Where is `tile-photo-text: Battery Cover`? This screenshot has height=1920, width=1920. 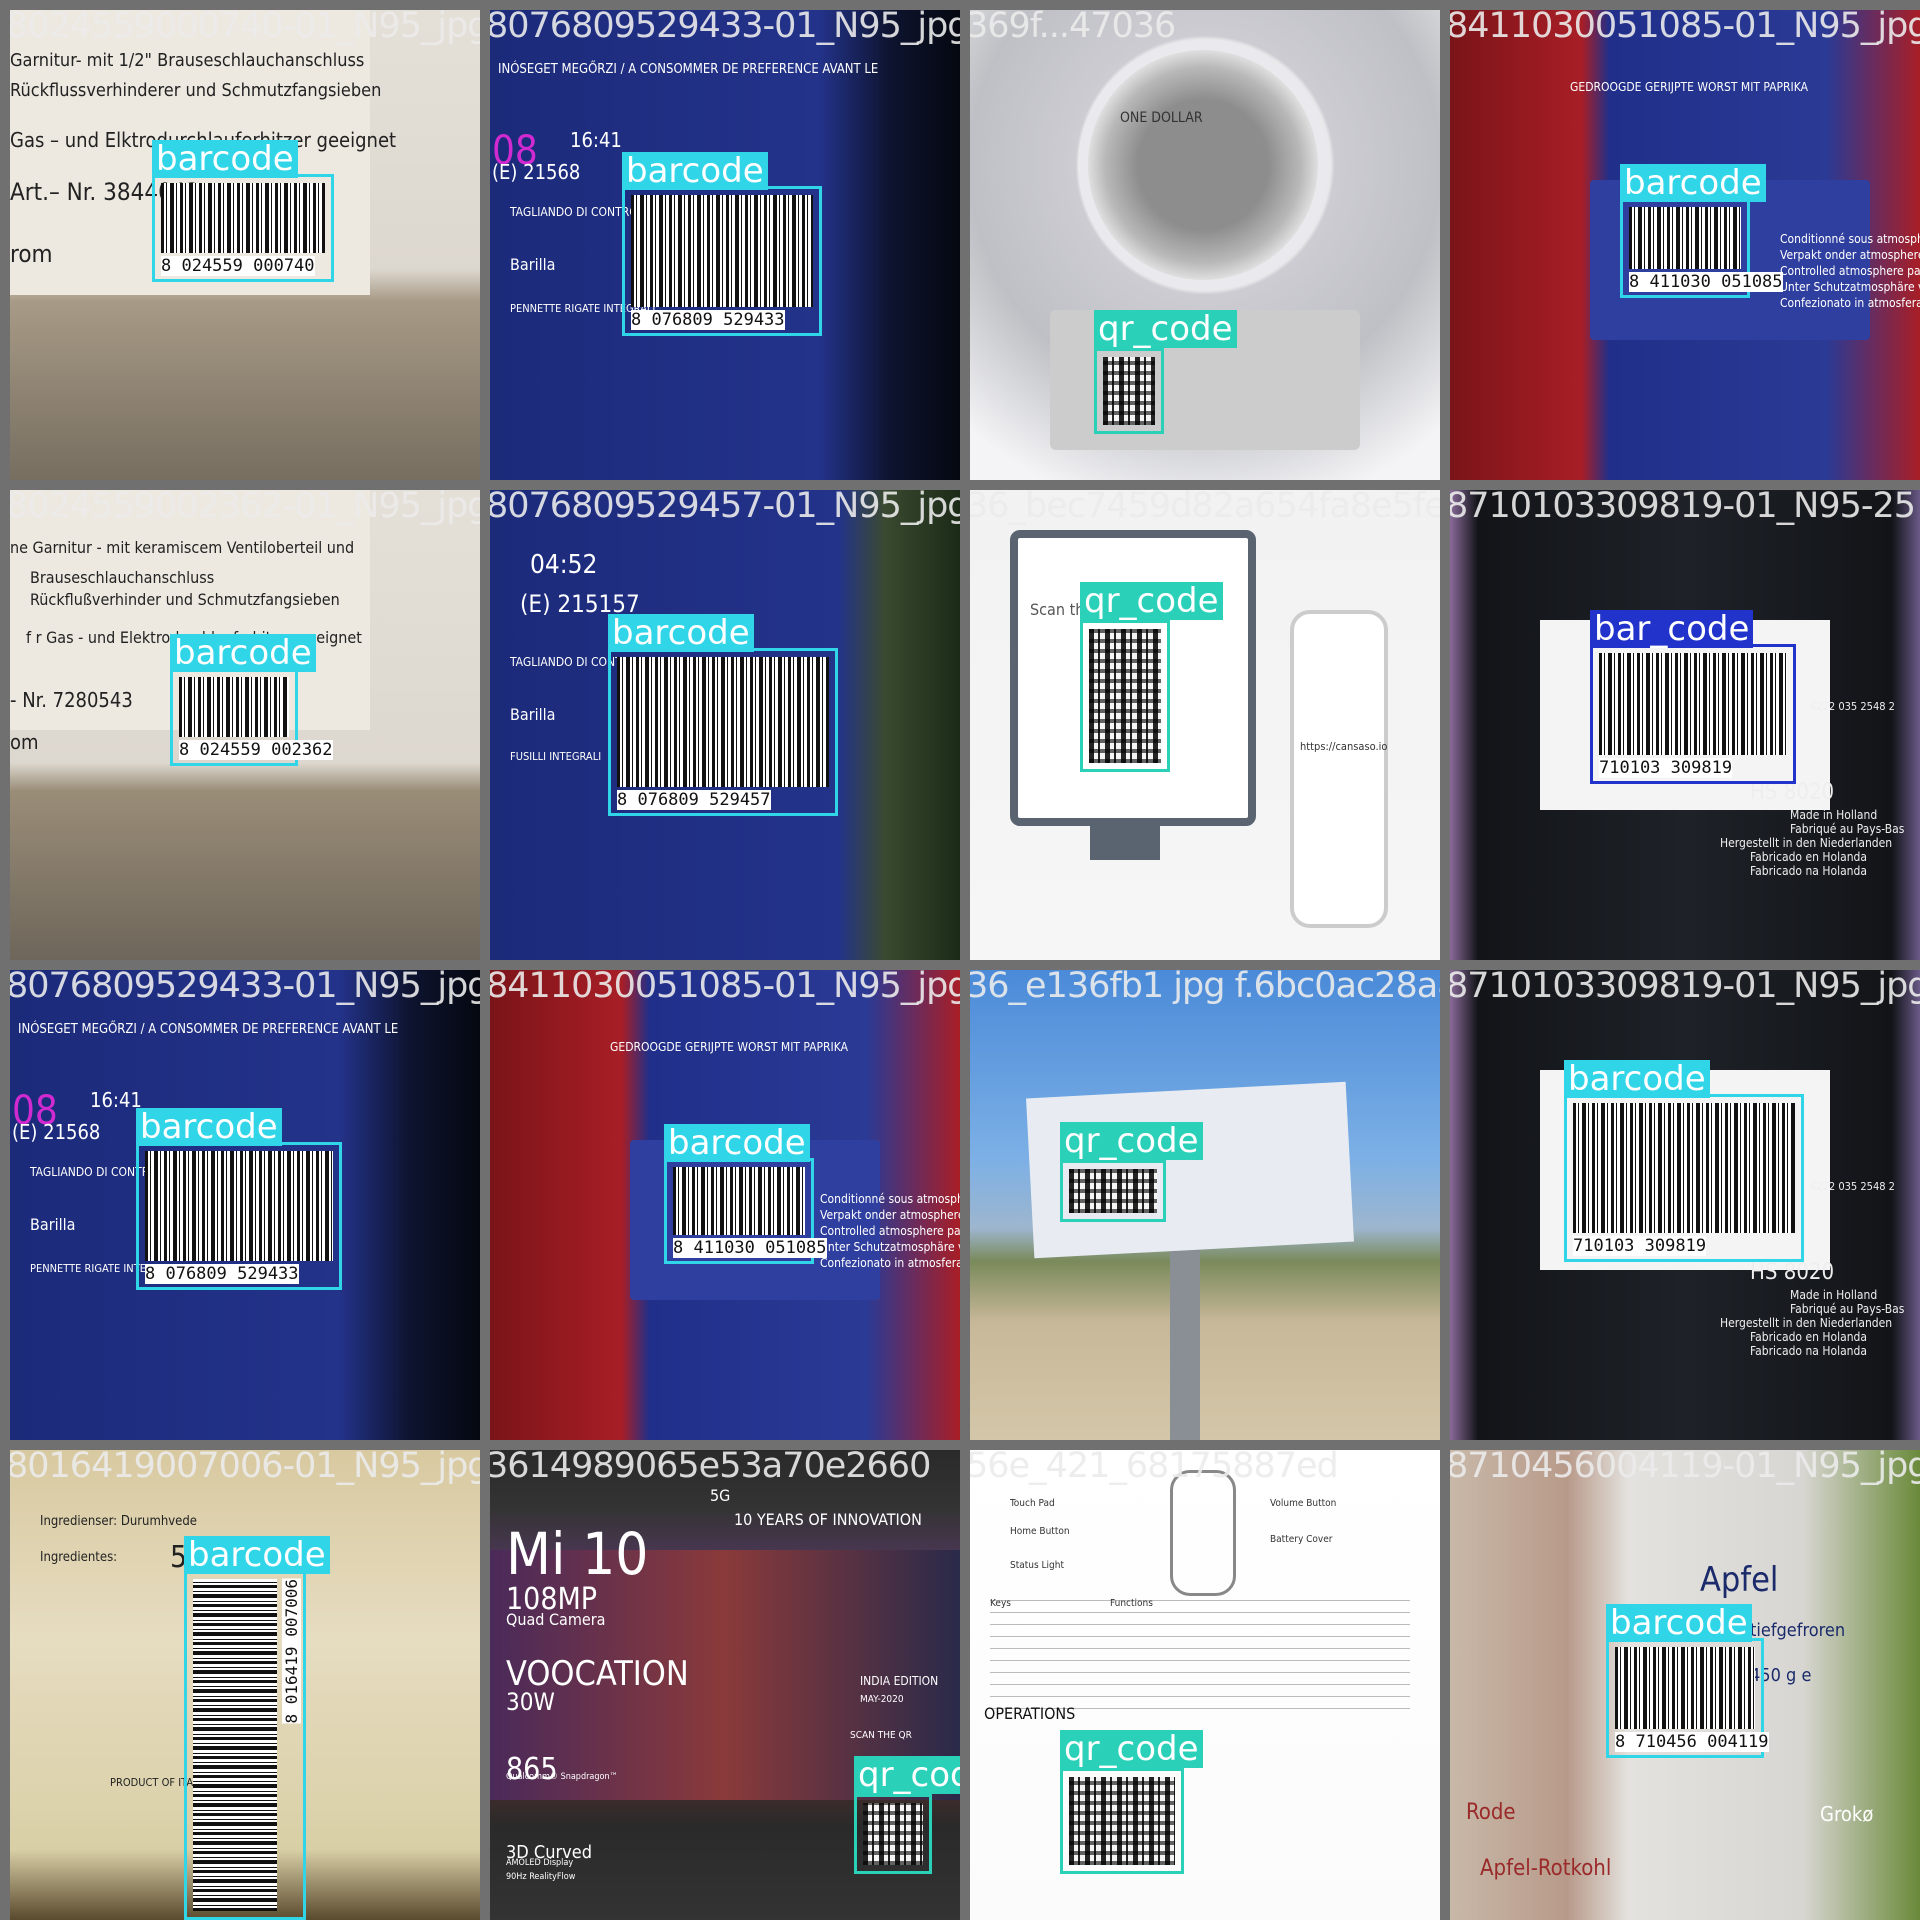
tile-photo-text: Battery Cover is located at coordinates (1301, 1539).